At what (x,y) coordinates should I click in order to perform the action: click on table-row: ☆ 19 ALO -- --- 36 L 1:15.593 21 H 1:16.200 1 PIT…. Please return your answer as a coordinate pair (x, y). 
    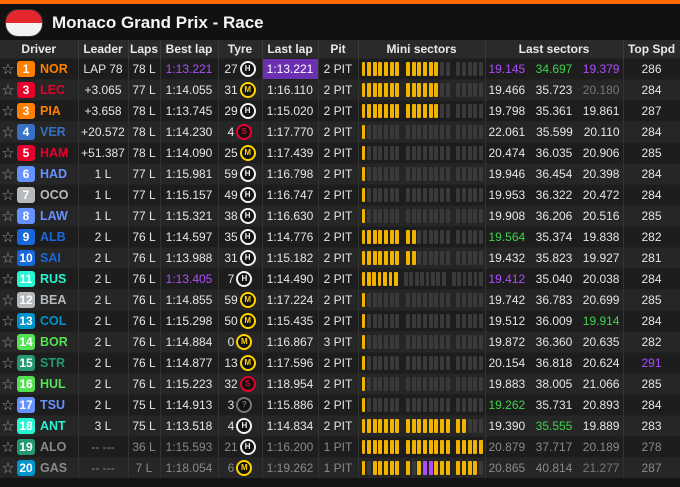
    Looking at the image, I should click on (340, 447).